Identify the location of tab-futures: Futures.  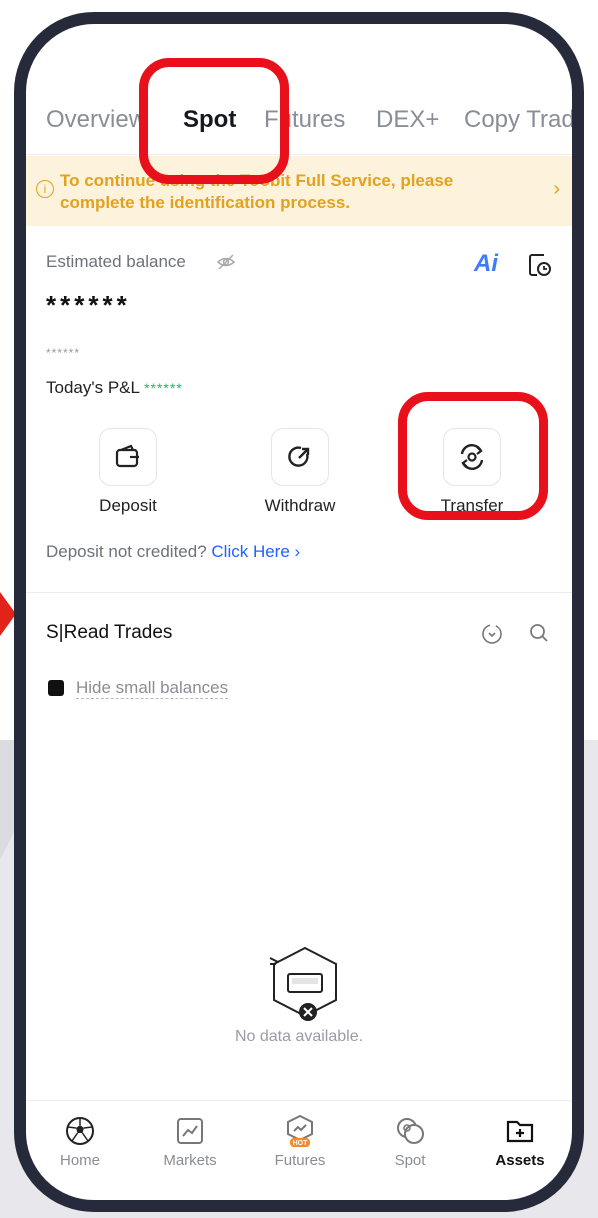
(304, 120).